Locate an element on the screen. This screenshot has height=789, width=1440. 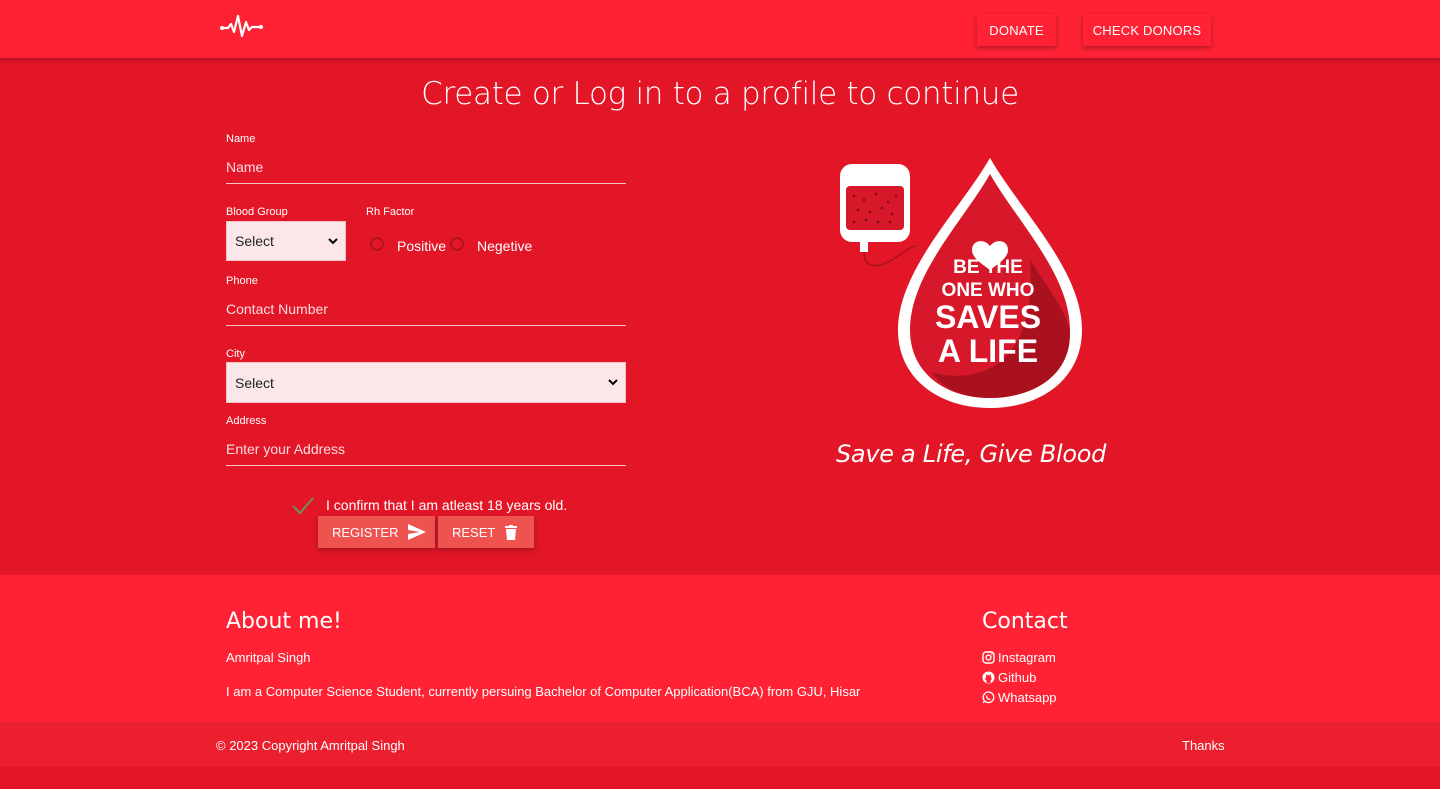
whatsapp-label: Whatsapp is located at coordinates (1027, 697).